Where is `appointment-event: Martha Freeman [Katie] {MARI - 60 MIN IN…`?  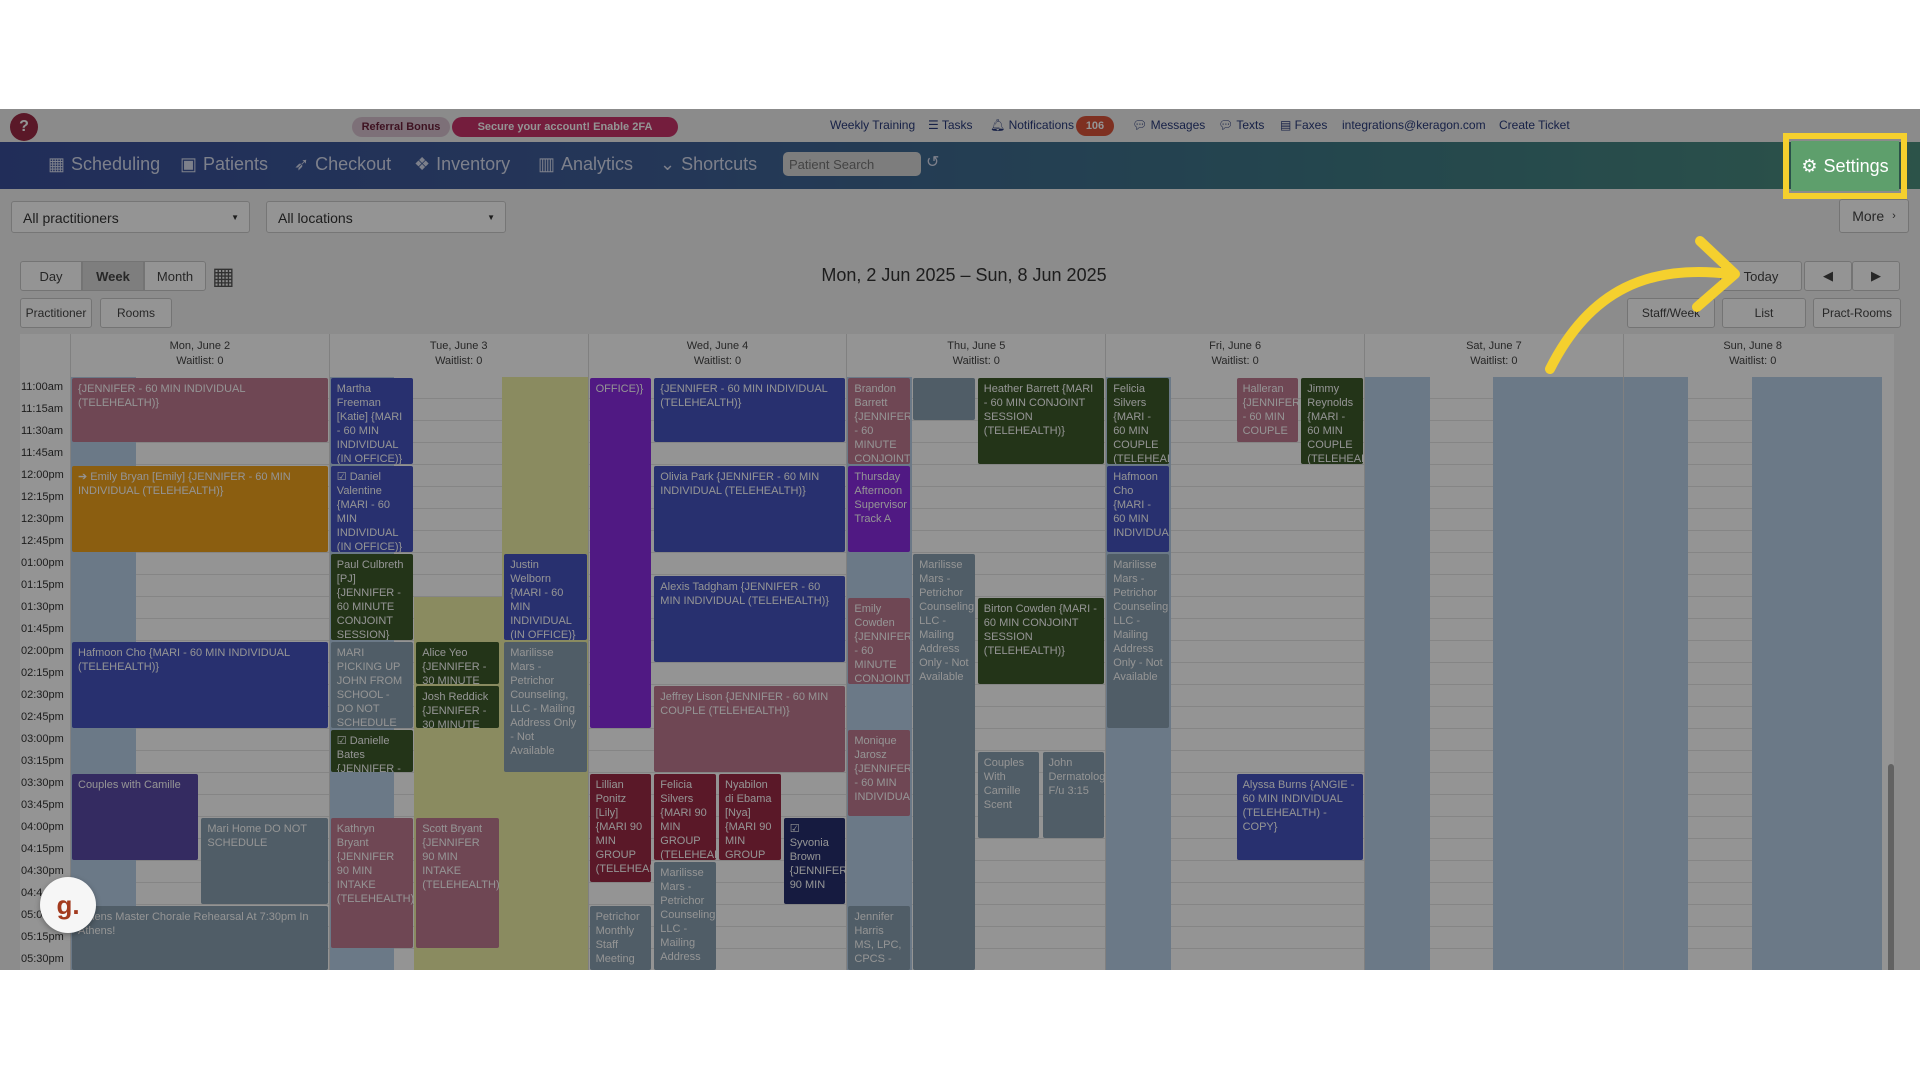 appointment-event: Martha Freeman [Katie] {MARI - 60 MIN IN… is located at coordinates (372, 421).